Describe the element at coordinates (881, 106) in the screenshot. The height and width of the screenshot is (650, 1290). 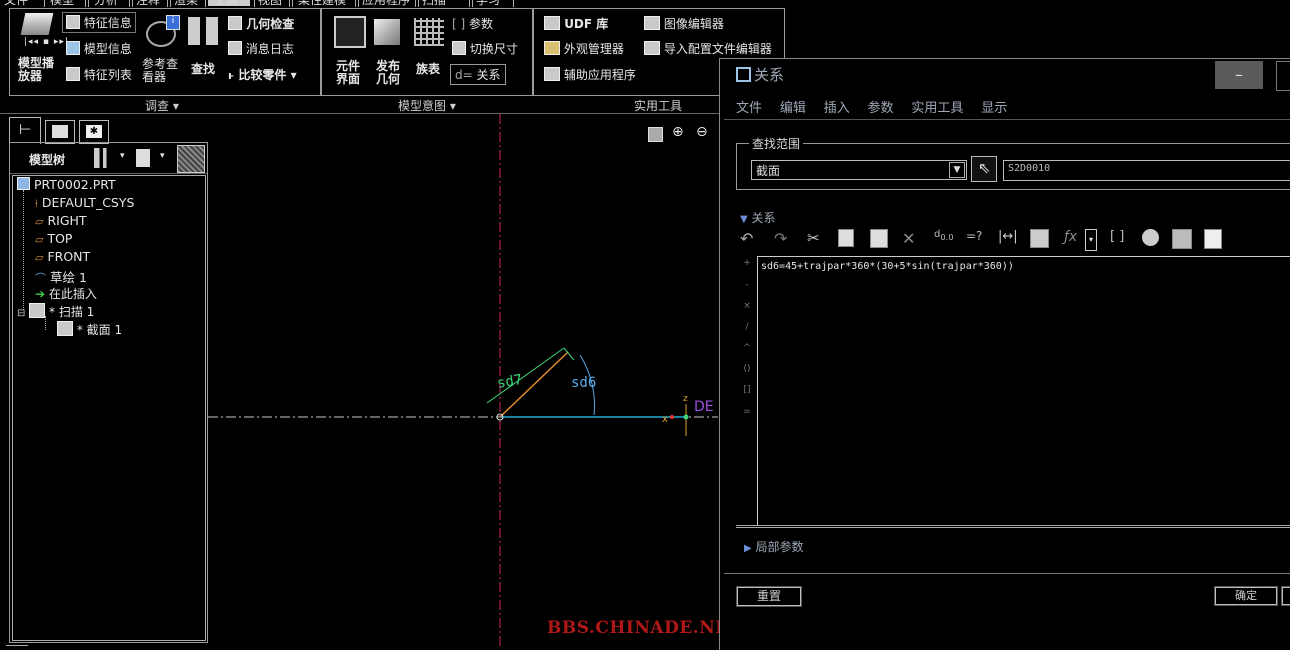
I see `menu-parameters: 参数` at that location.